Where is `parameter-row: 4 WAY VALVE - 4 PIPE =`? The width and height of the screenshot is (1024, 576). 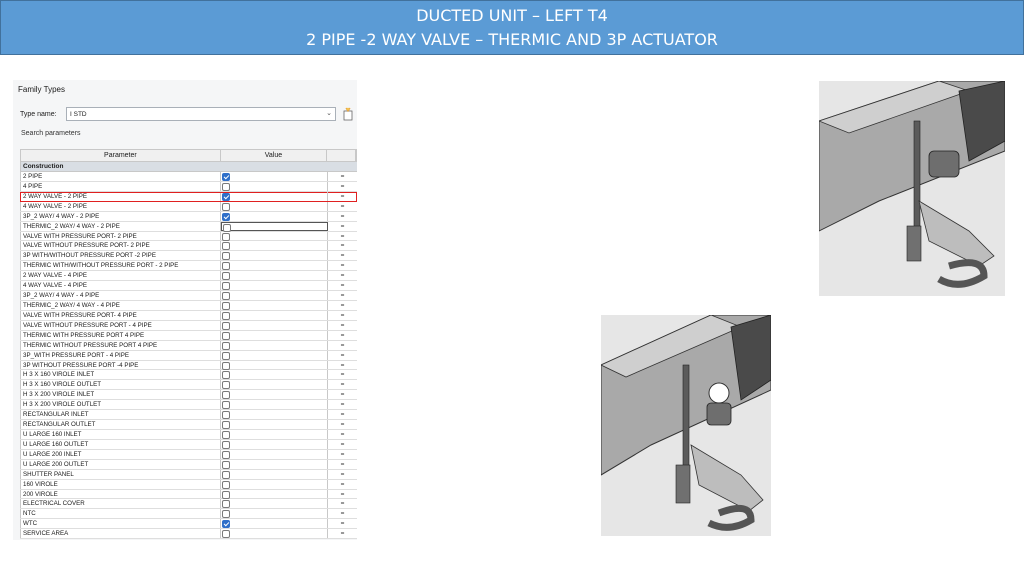 parameter-row: 4 WAY VALVE - 4 PIPE = is located at coordinates (188, 286).